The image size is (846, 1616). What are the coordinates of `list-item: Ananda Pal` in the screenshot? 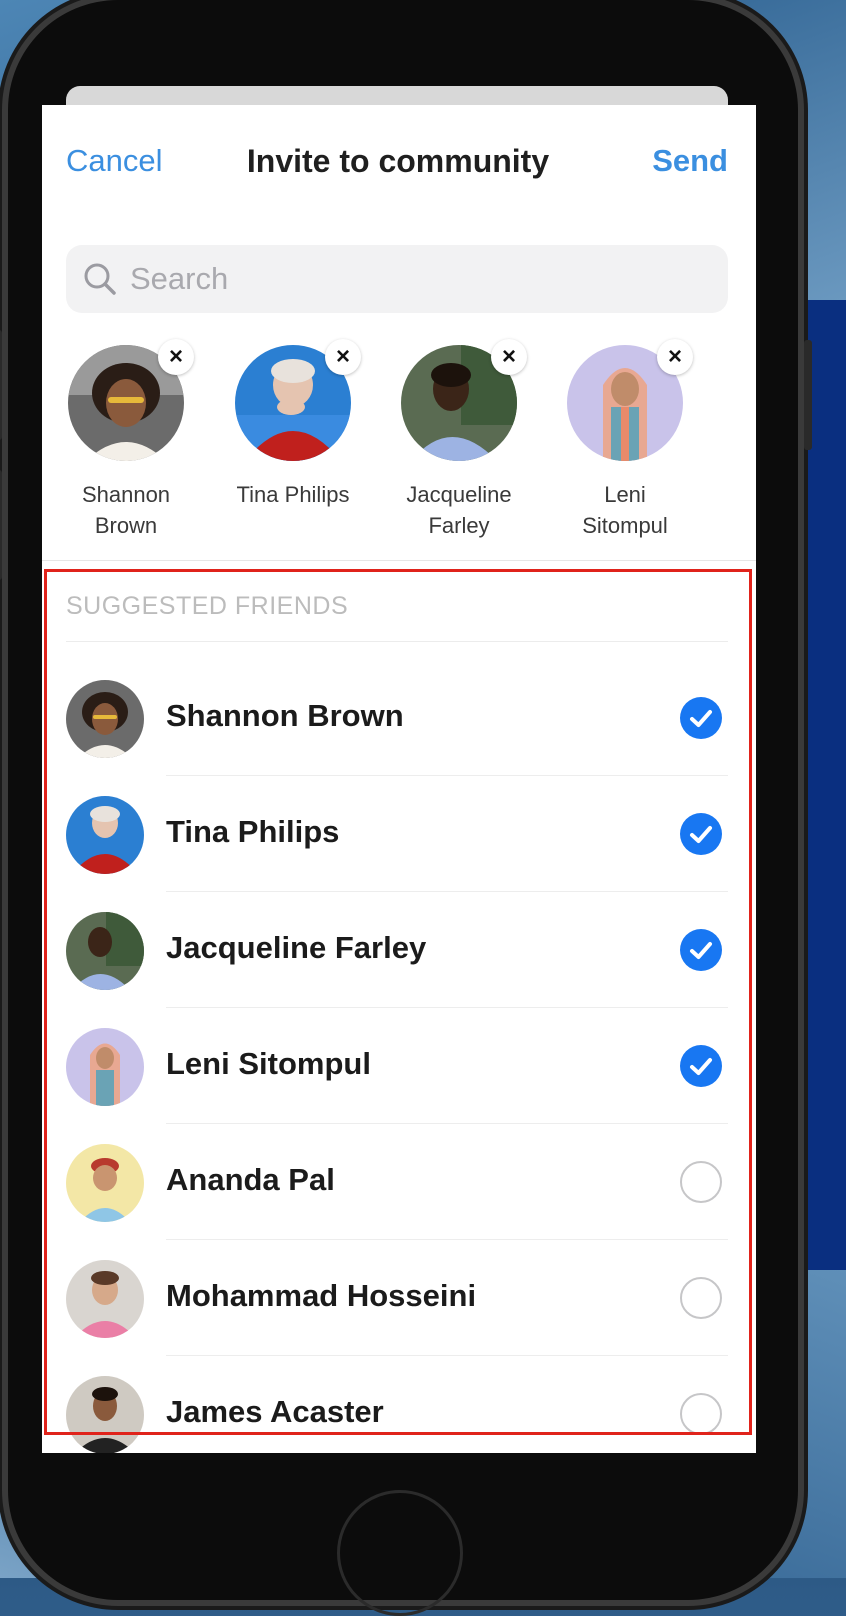 It's located at (399, 1182).